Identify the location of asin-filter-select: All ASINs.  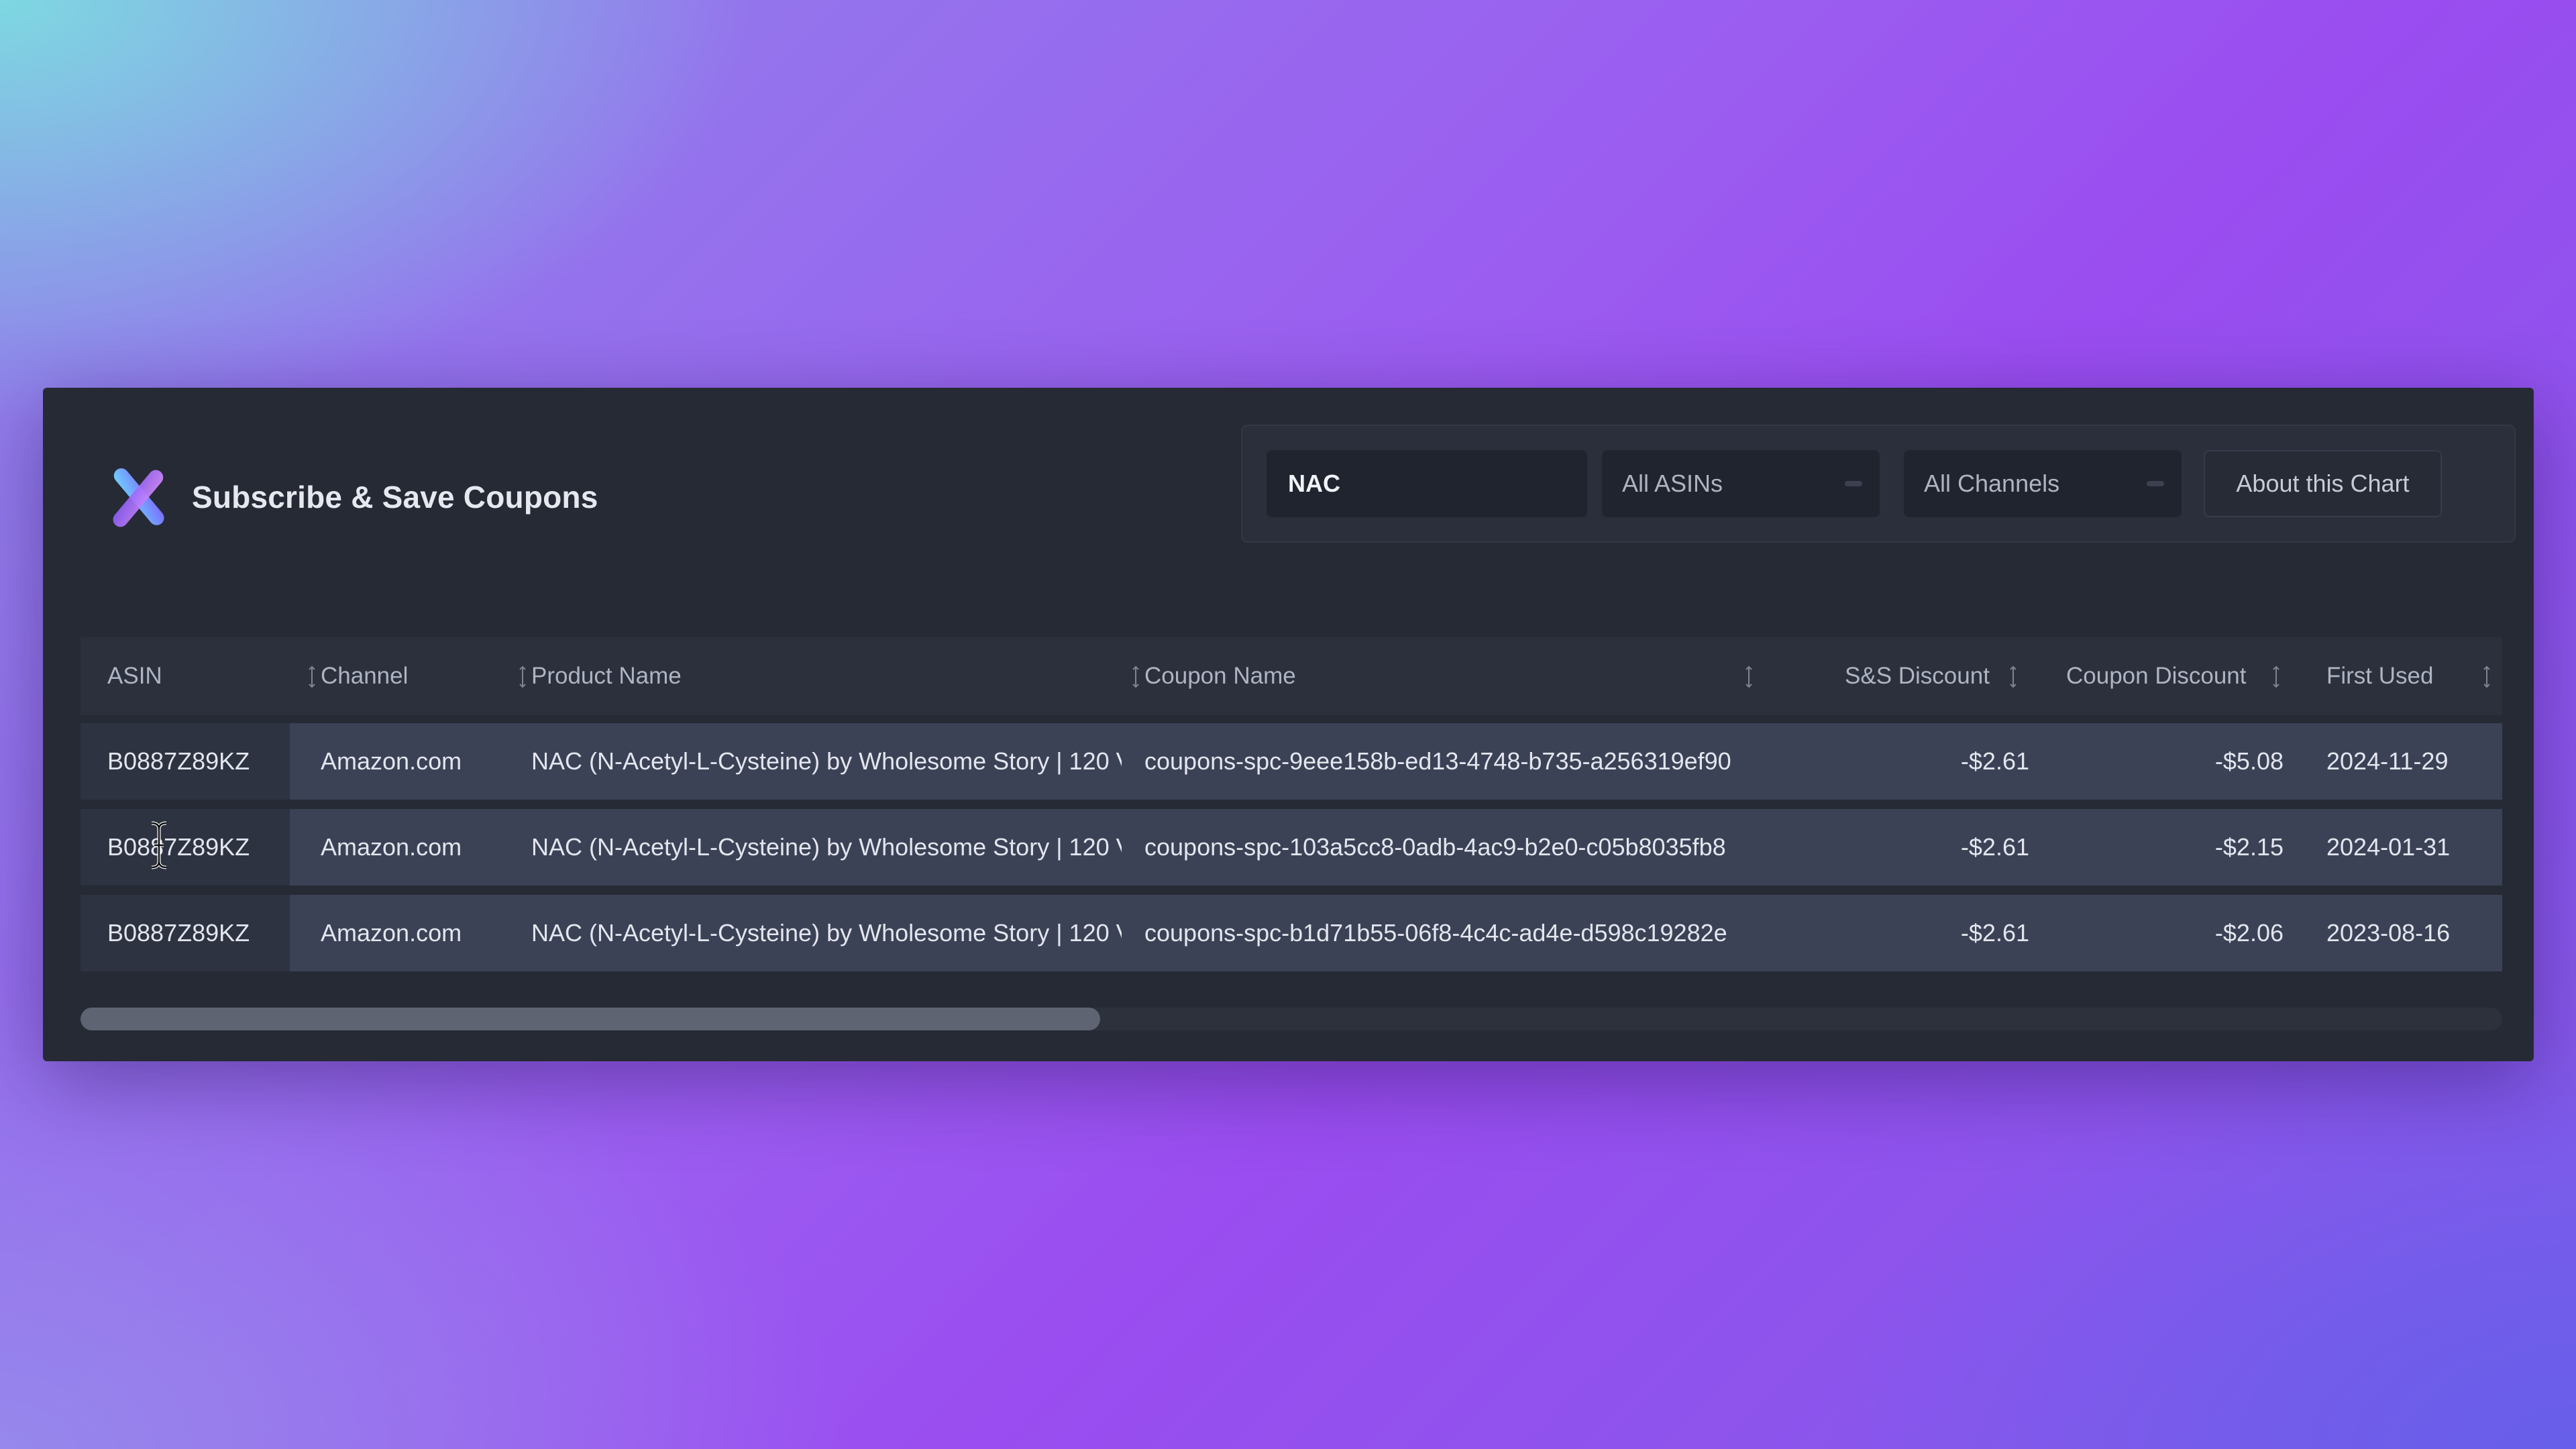
(1741, 483).